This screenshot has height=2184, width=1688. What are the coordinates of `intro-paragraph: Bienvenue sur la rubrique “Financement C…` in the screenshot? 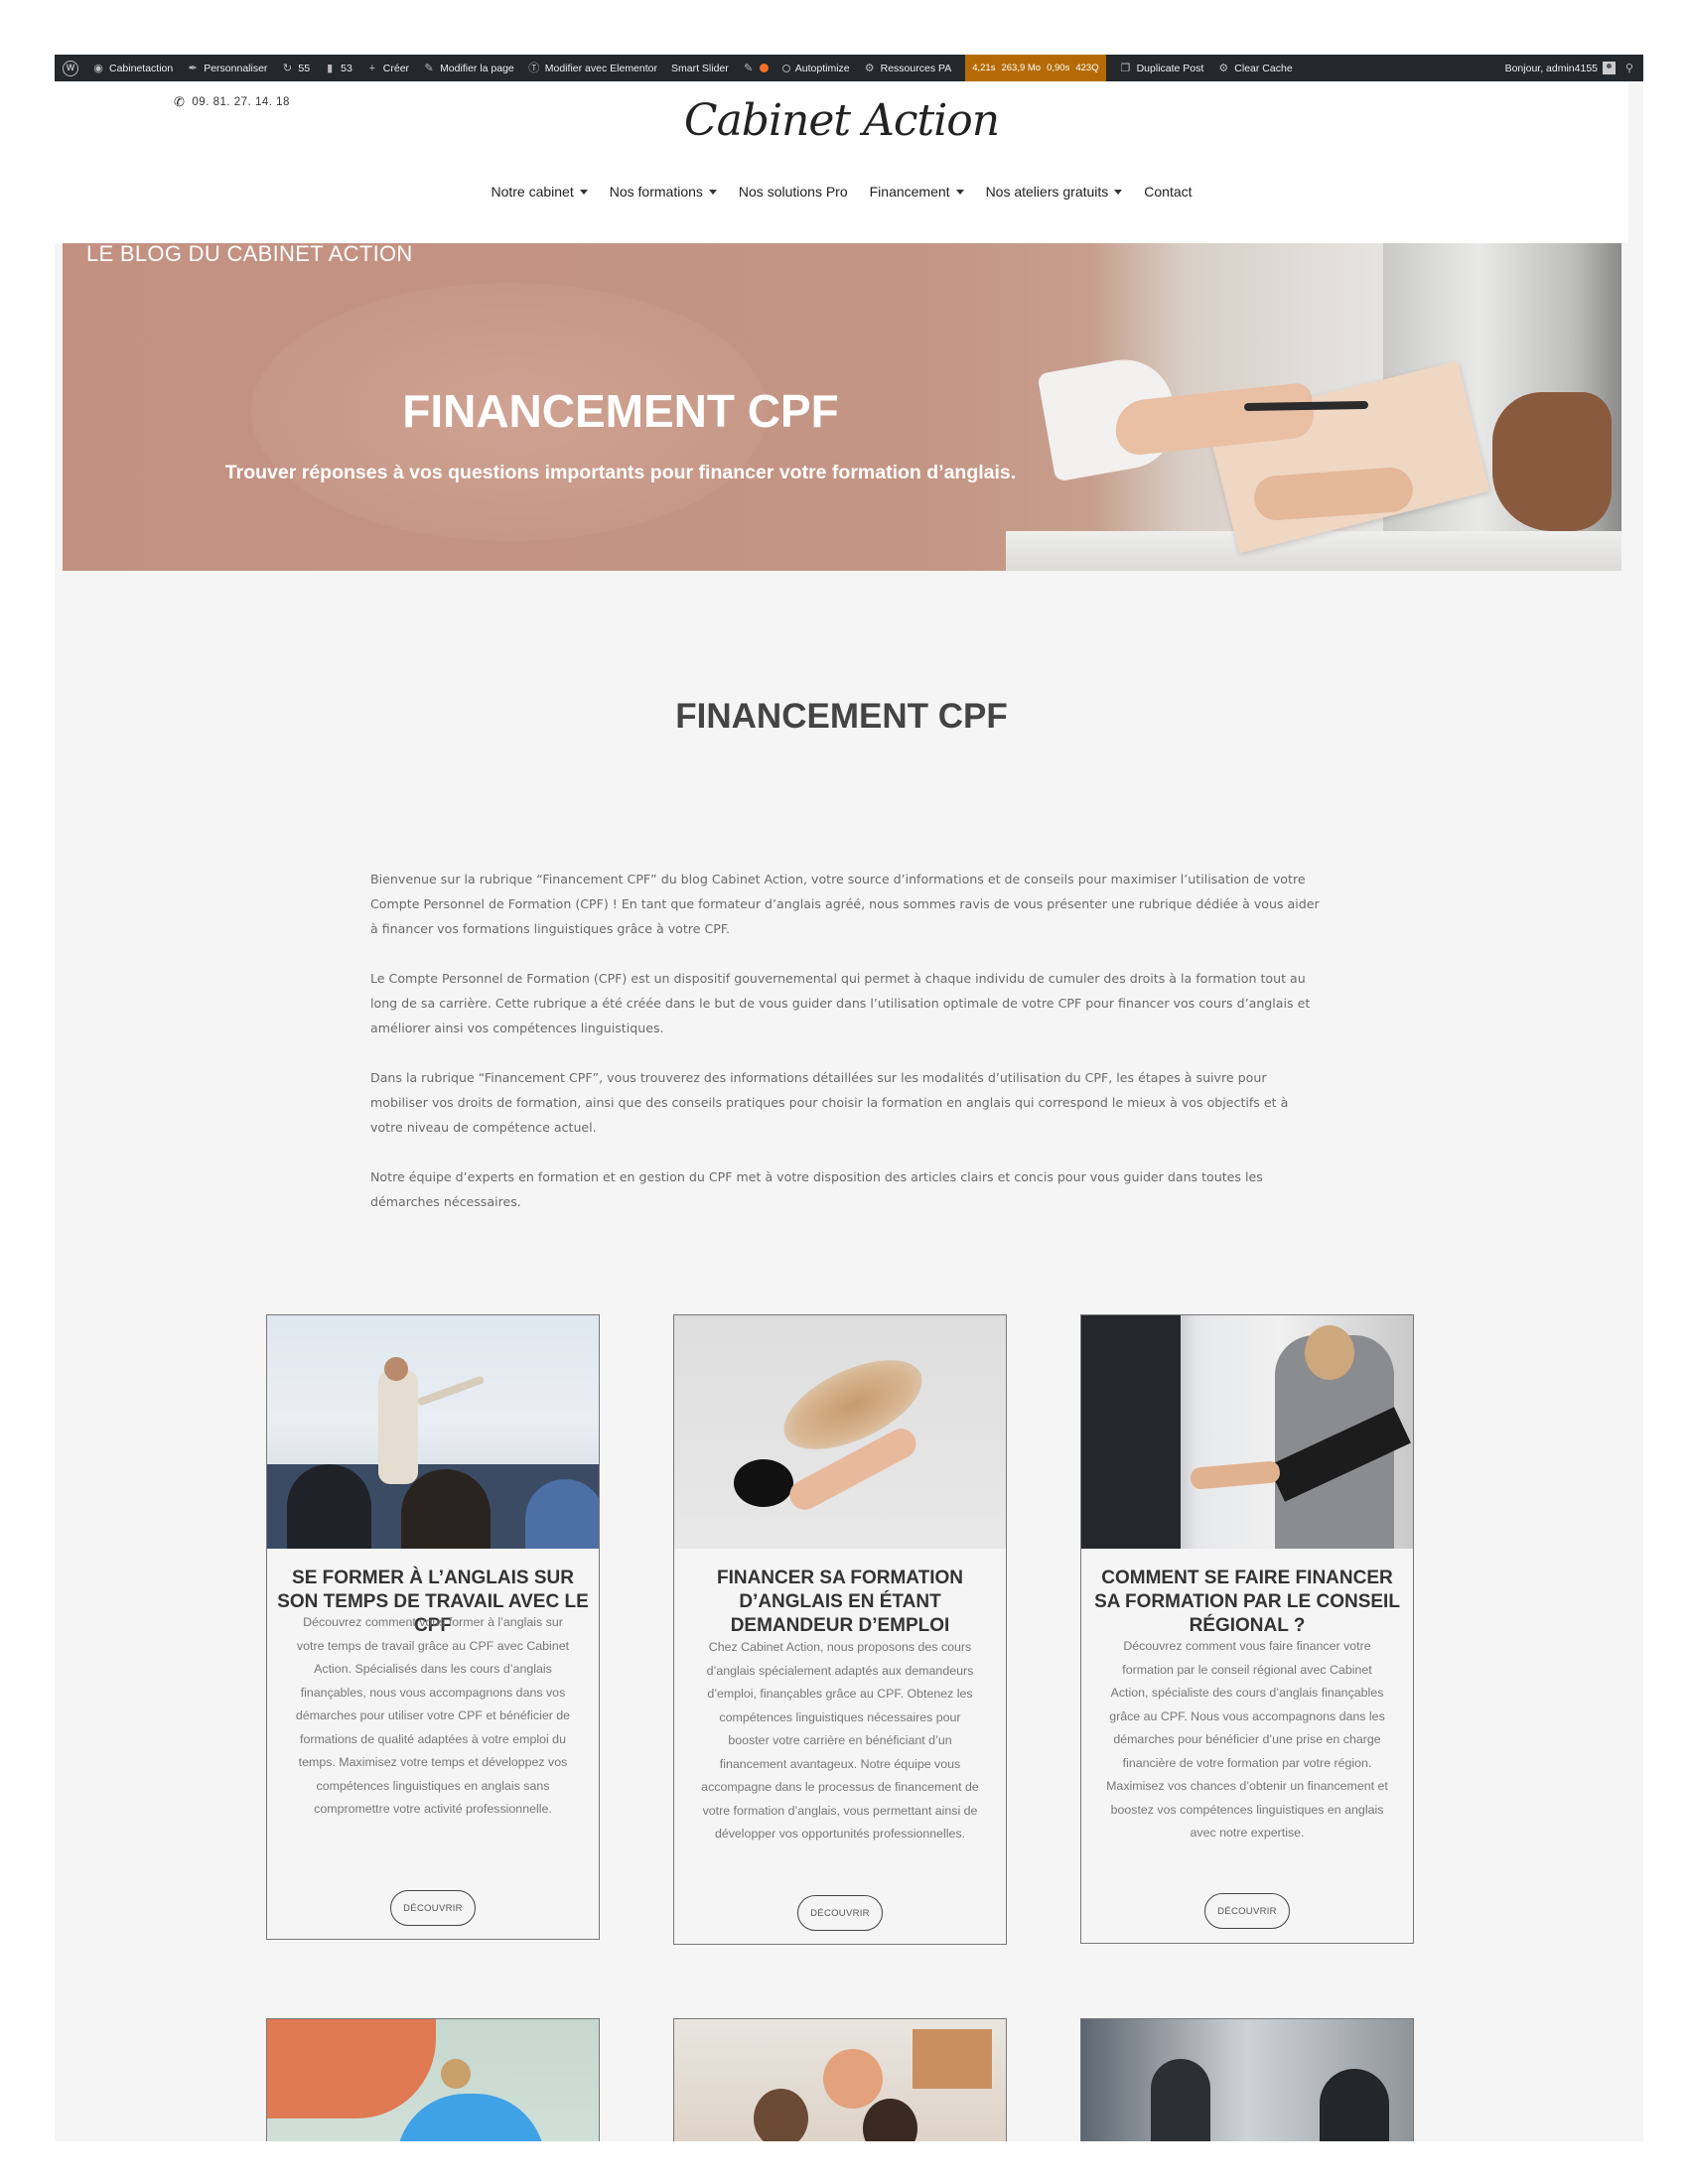 It's located at (845, 904).